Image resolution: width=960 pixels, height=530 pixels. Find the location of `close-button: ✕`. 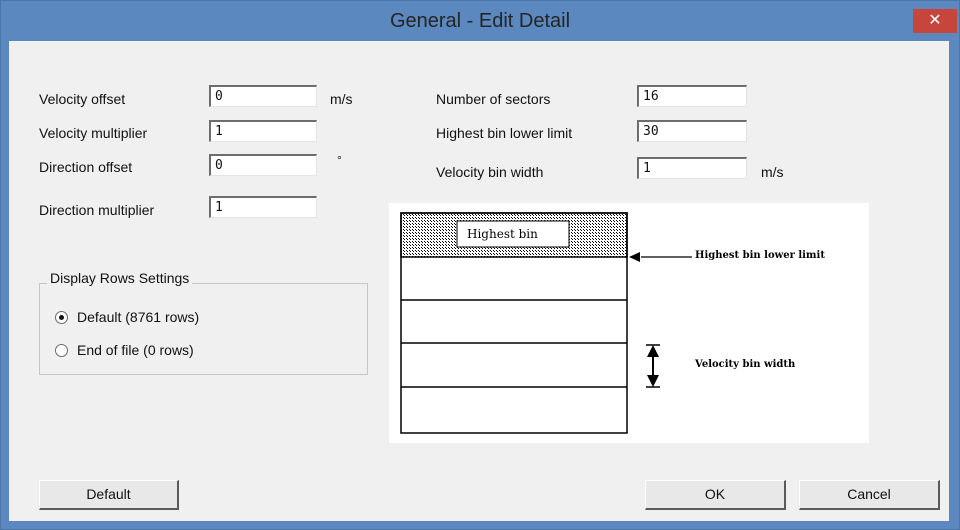

close-button: ✕ is located at coordinates (935, 21).